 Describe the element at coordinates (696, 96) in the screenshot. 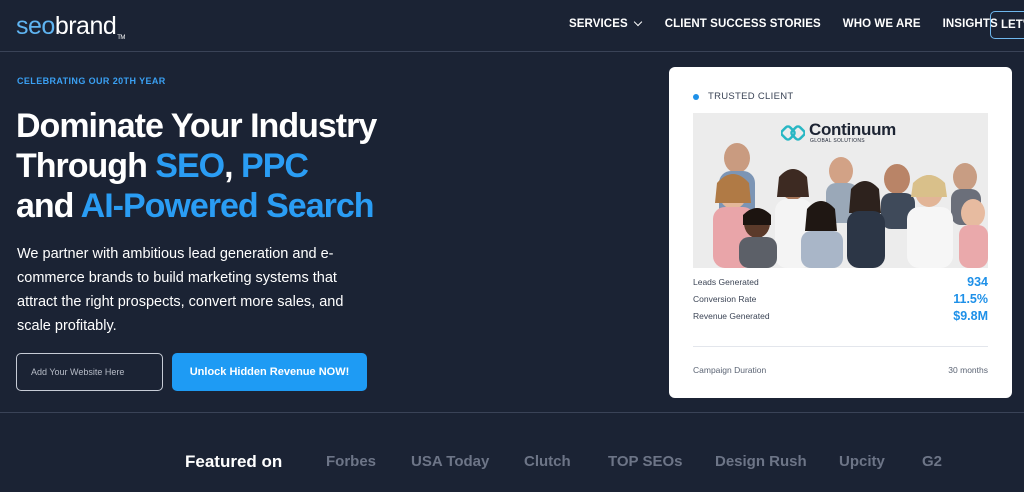

I see `status-dot-icon` at that location.